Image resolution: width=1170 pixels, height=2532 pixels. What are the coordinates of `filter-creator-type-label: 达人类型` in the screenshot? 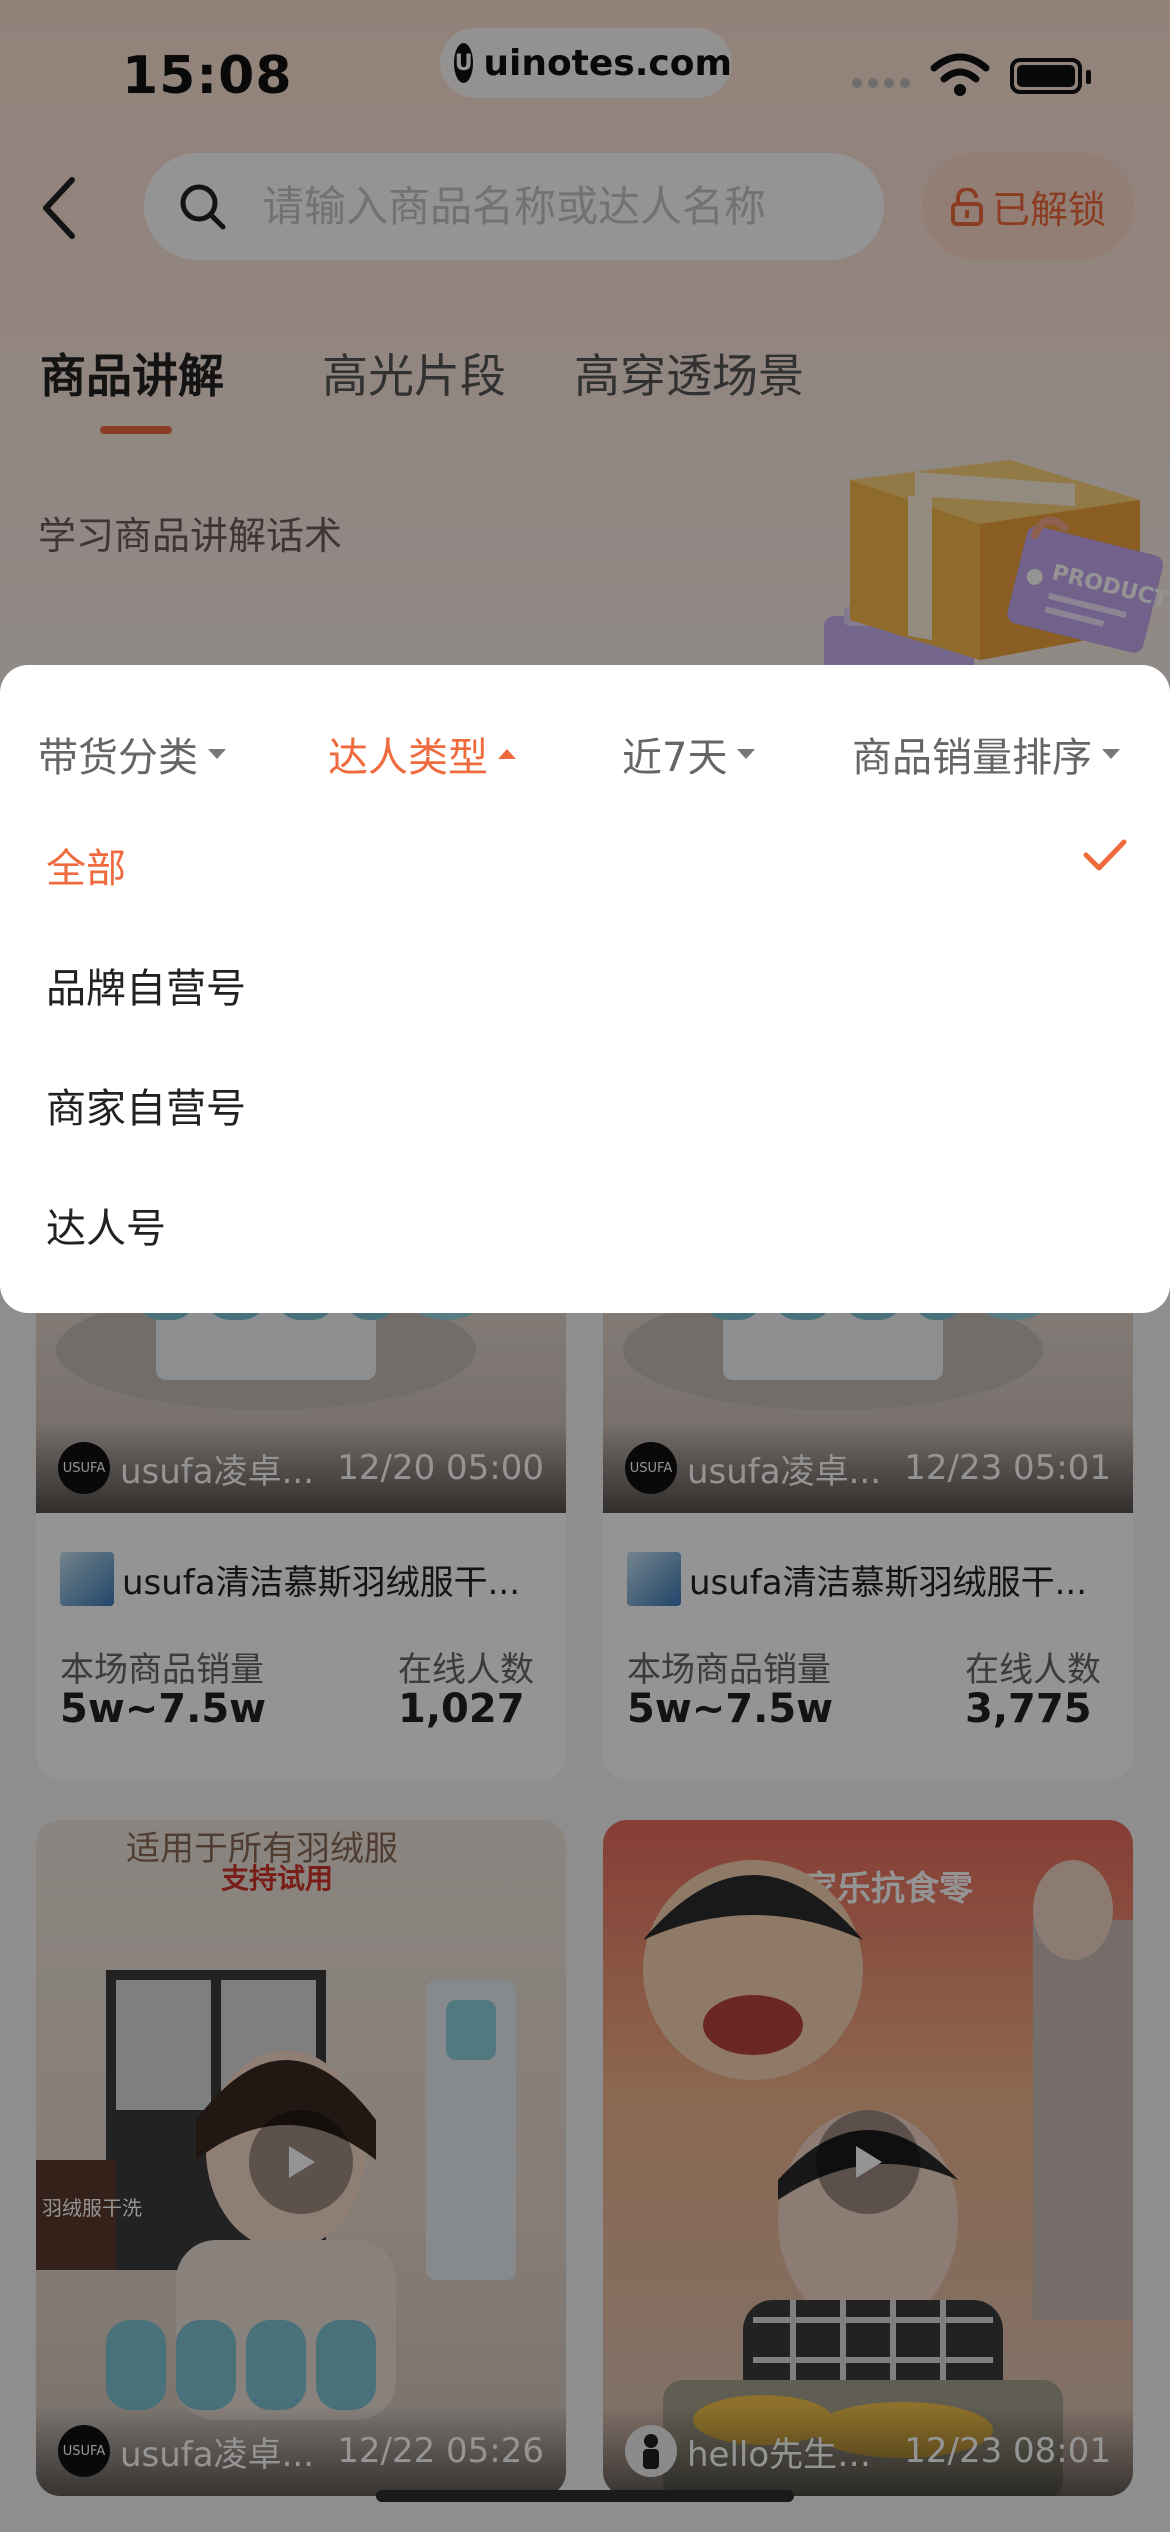 It's located at (408, 758).